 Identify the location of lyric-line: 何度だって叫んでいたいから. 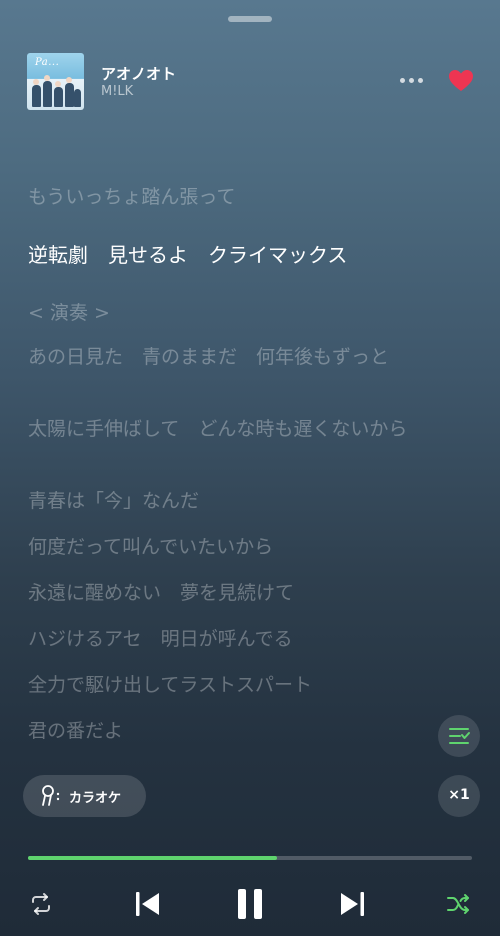
(218, 547).